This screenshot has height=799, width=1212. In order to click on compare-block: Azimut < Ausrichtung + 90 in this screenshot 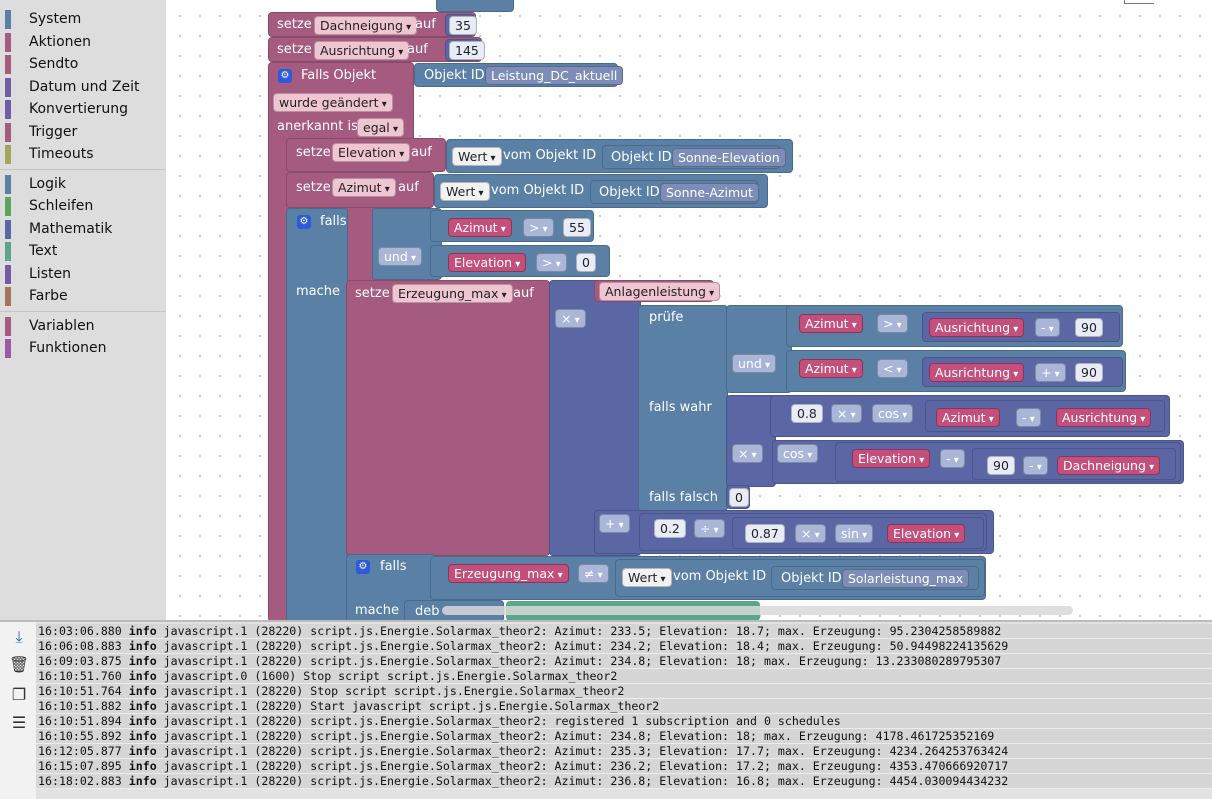, I will do `click(956, 371)`.